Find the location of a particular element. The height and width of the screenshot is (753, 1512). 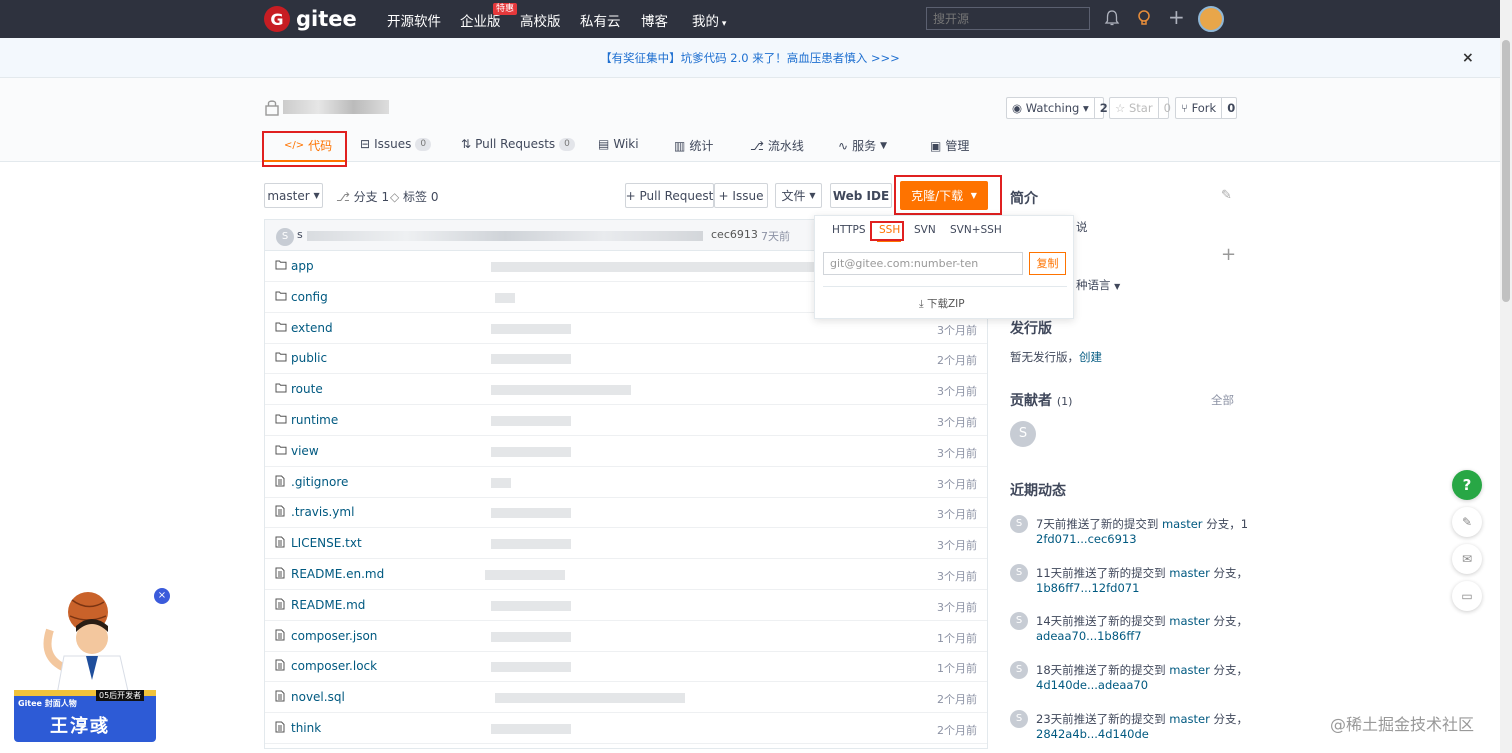

create-release-link: 创建 is located at coordinates (1090, 357).